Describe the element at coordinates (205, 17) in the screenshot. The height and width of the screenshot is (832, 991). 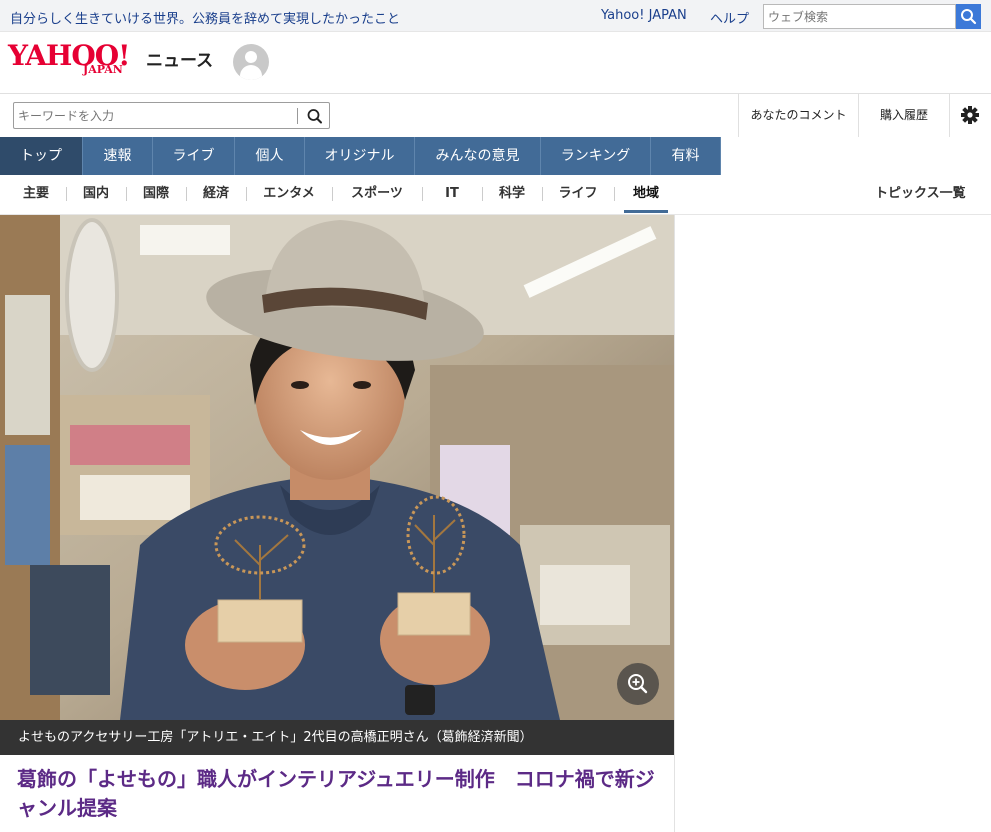
I see `featured-headline-link: 自分らしく生きていける世界。公務員を辞めて実現したかったこと` at that location.